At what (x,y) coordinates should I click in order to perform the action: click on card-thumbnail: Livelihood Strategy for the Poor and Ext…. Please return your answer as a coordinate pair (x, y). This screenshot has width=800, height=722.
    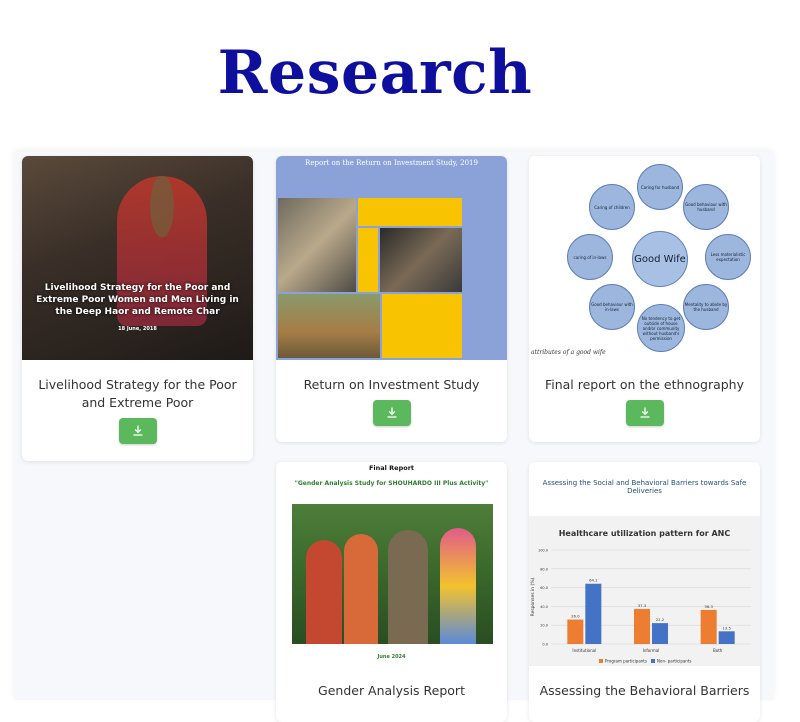
    Looking at the image, I should click on (137, 258).